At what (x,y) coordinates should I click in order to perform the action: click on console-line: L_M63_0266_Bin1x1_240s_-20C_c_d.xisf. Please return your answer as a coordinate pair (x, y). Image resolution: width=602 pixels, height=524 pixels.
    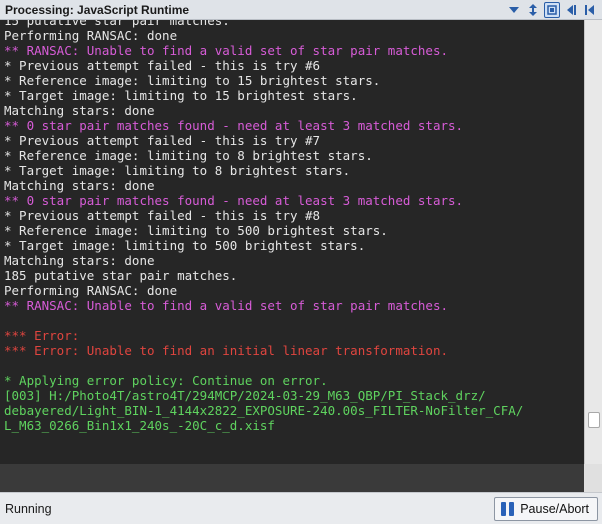
    Looking at the image, I should click on (139, 425).